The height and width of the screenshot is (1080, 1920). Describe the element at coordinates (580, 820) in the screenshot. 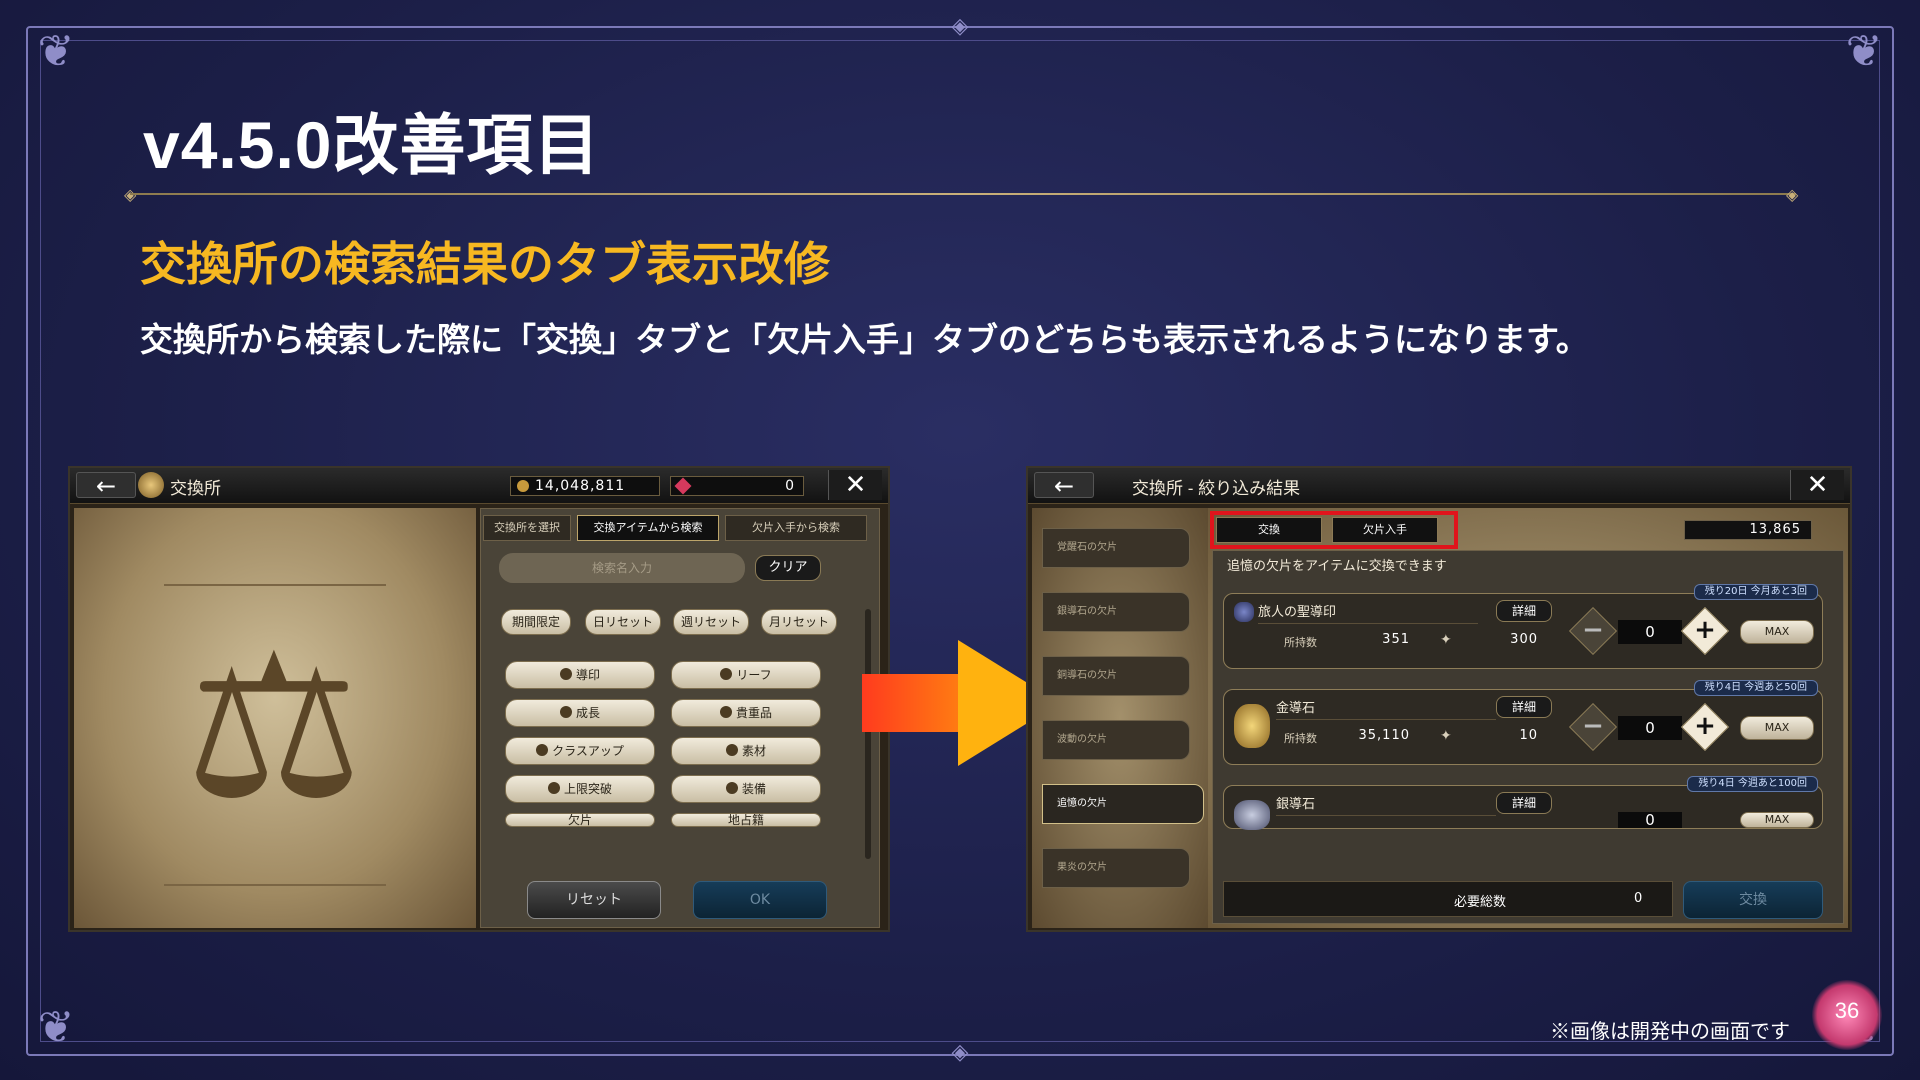

I see `category-button: 欠片` at that location.